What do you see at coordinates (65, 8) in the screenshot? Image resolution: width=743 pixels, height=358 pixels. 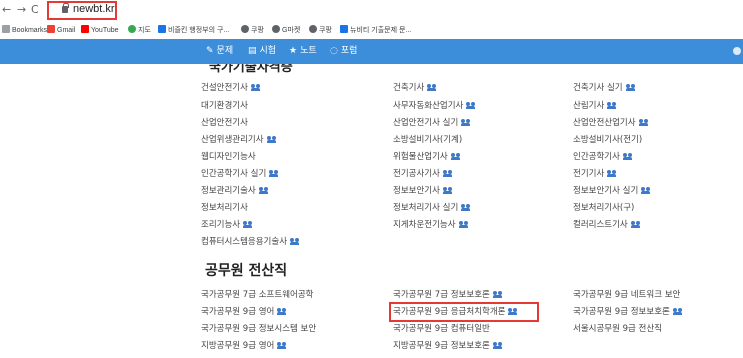 I see `lock-icon` at bounding box center [65, 8].